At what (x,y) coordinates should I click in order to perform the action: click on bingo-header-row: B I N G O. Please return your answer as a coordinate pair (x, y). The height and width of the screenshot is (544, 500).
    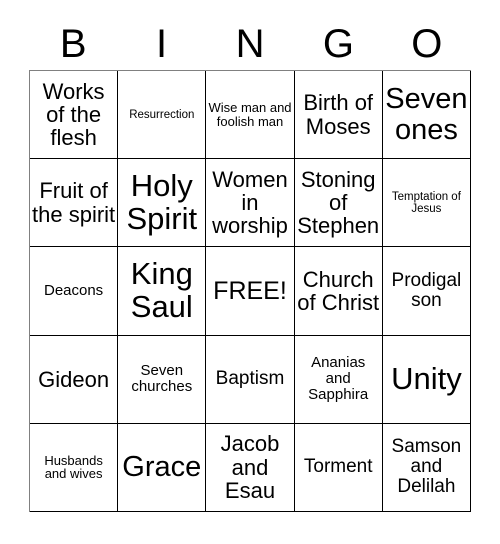
    Looking at the image, I should click on (250, 44).